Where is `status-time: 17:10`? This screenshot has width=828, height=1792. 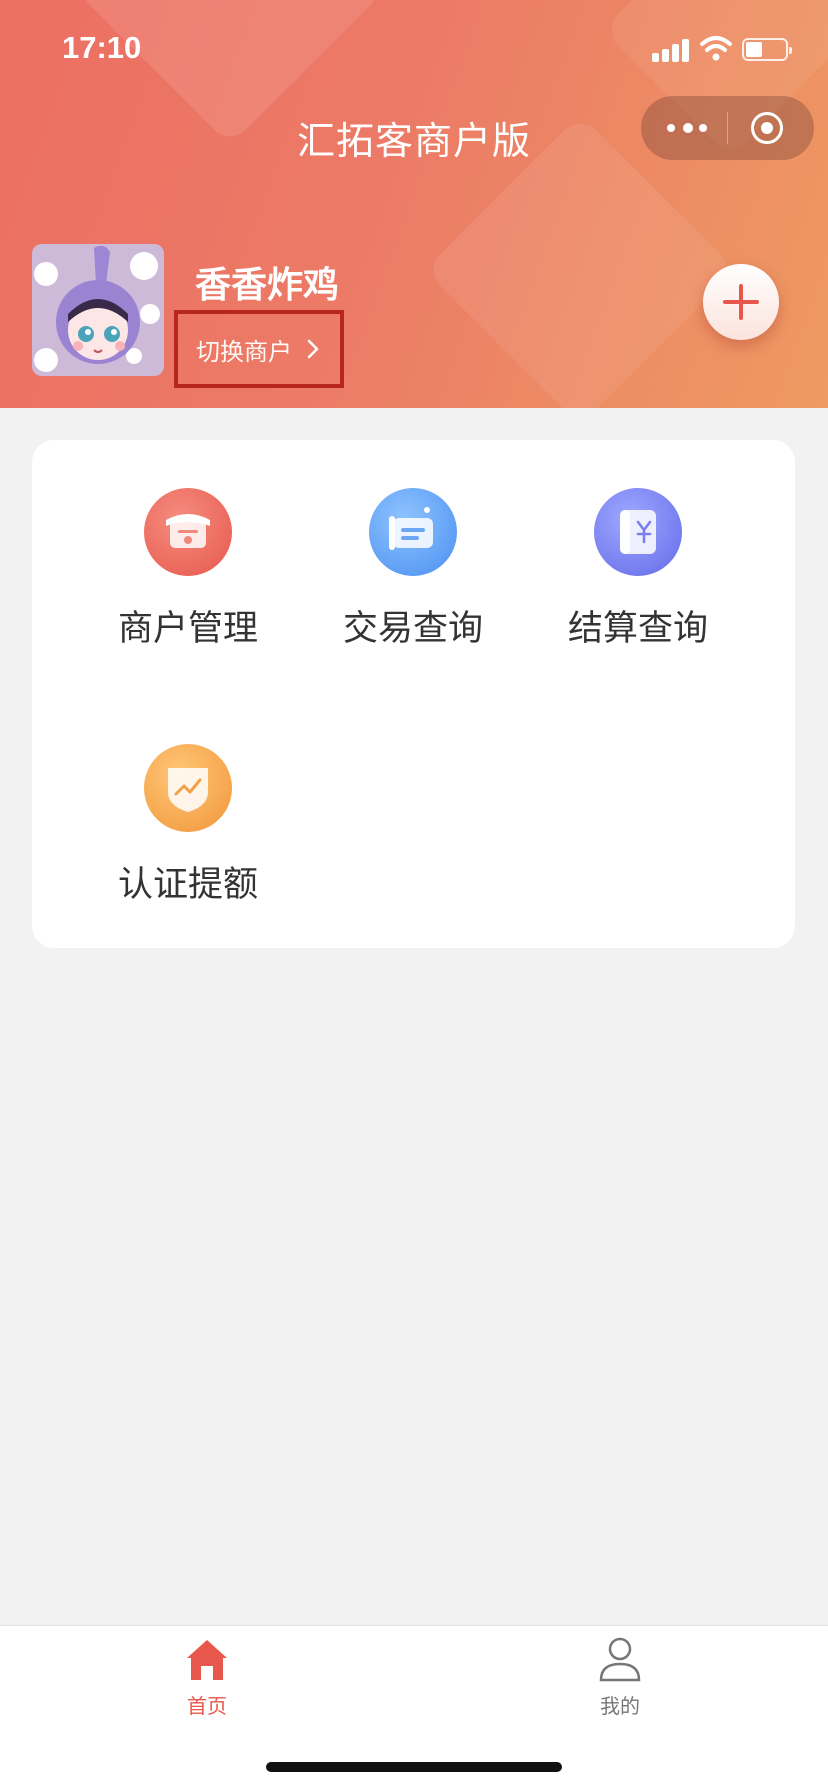
status-time: 17:10 is located at coordinates (102, 47).